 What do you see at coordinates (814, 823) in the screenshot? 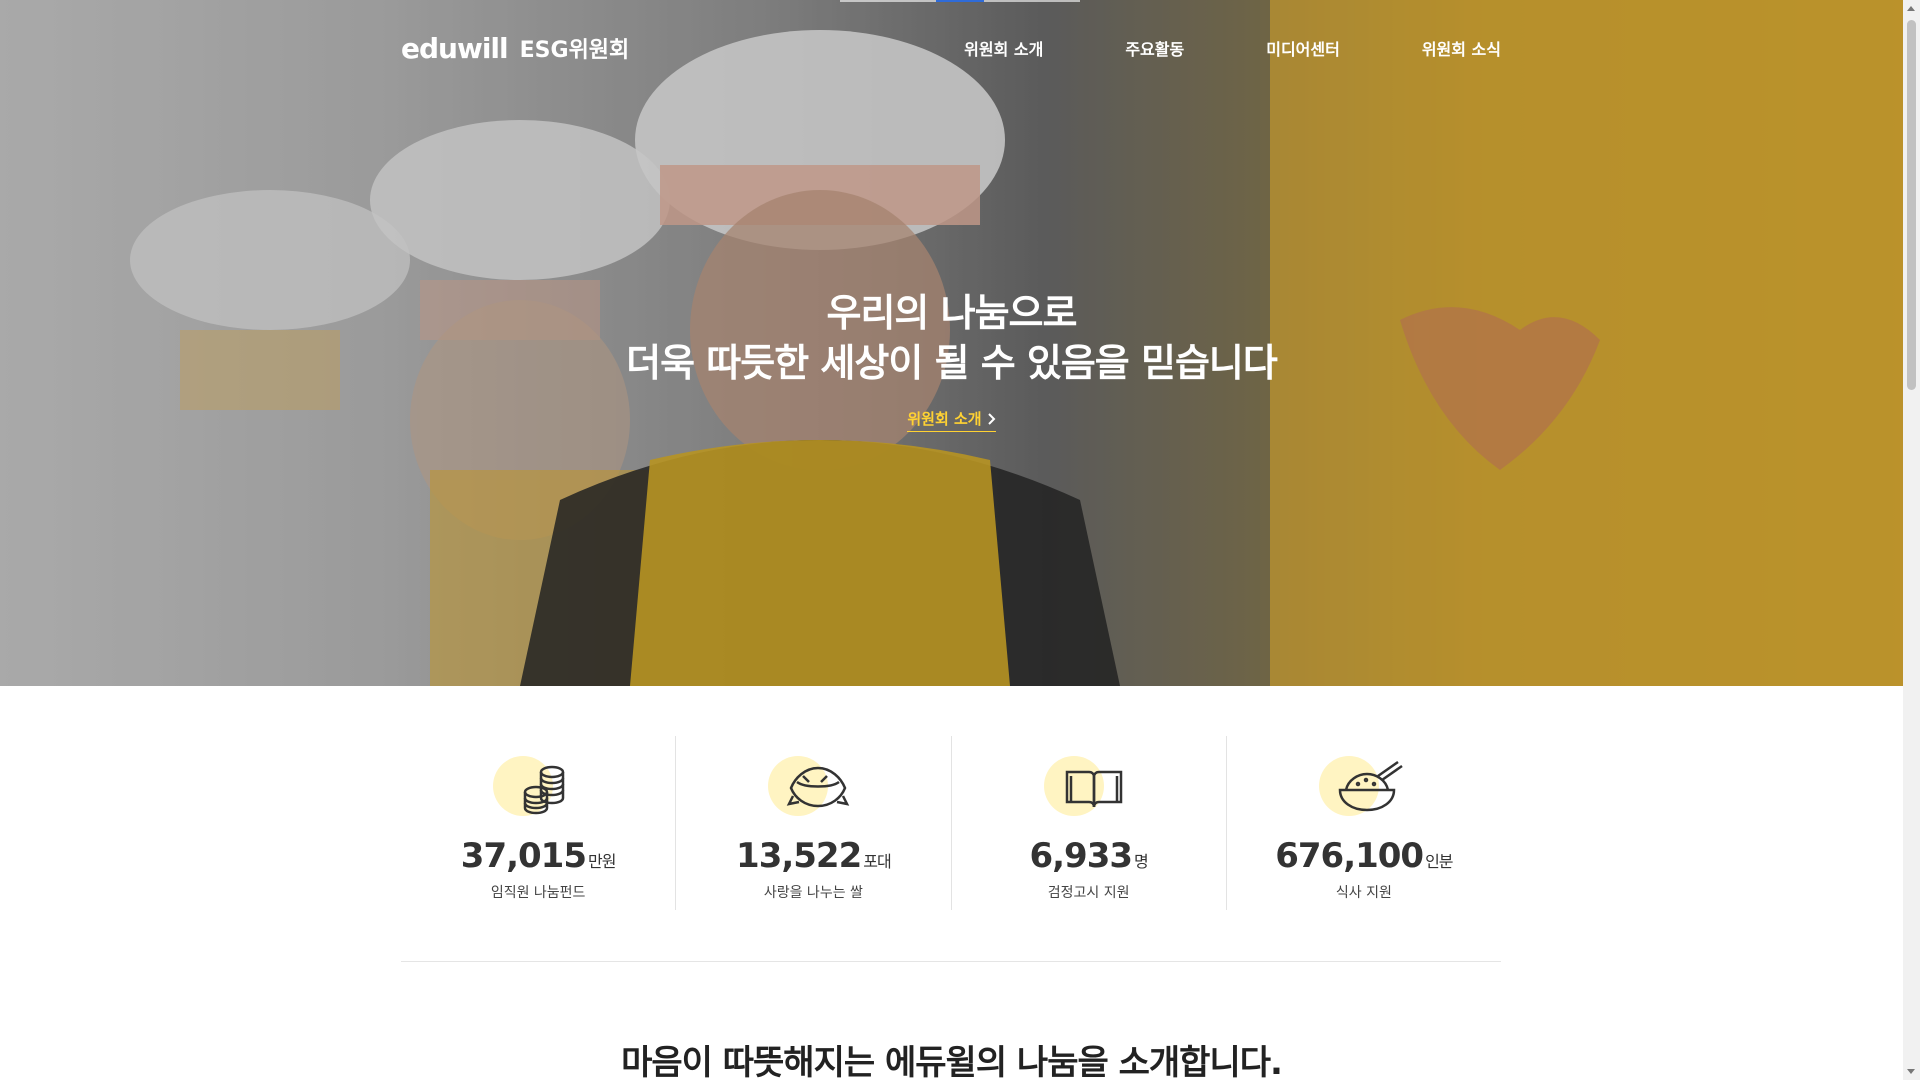
I see `stat-item-rice: 13,522 포대 사랑을 나누는 쌀` at bounding box center [814, 823].